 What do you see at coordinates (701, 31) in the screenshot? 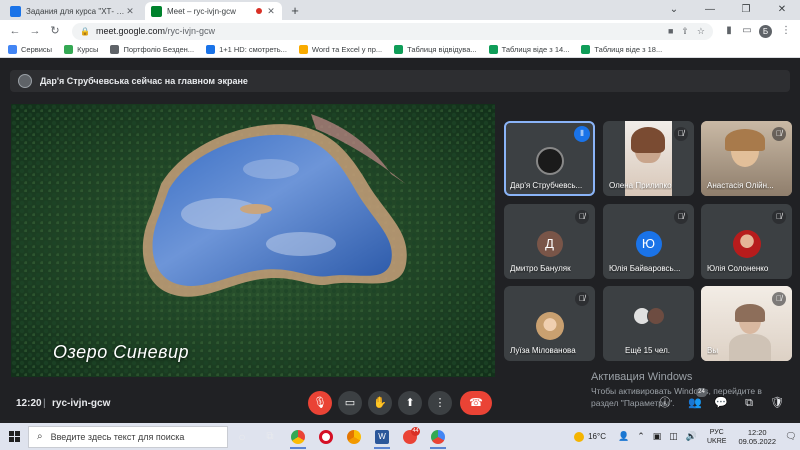
I see `bookmark-star-icon: ☆` at bounding box center [701, 31].